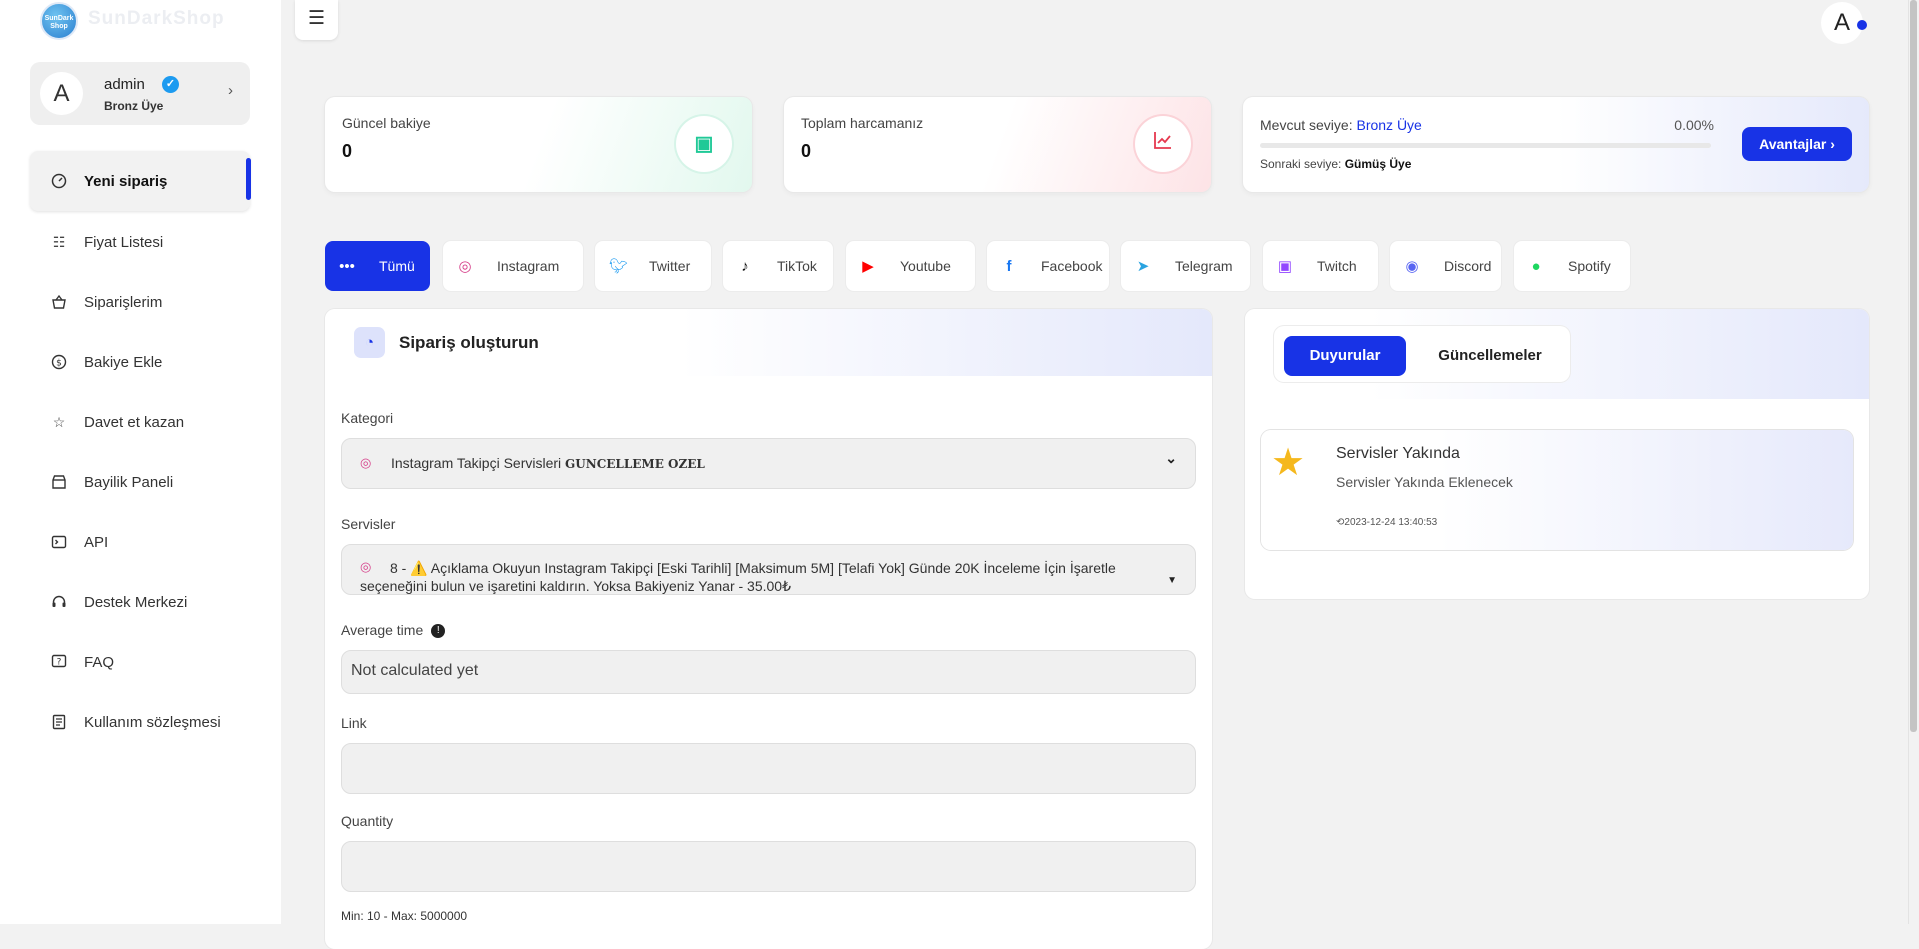 The image size is (1919, 949). Describe the element at coordinates (1143, 266) in the screenshot. I see `telegram-icon: ➤` at that location.